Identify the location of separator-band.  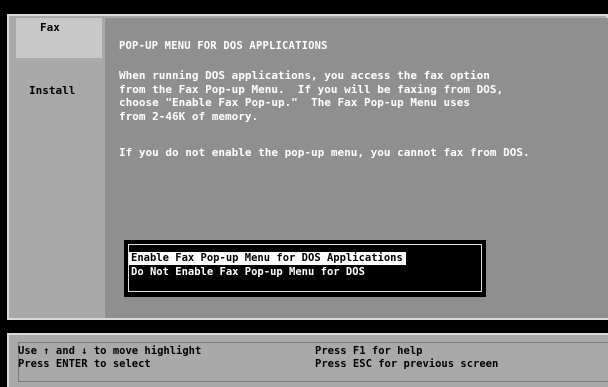
(304, 327).